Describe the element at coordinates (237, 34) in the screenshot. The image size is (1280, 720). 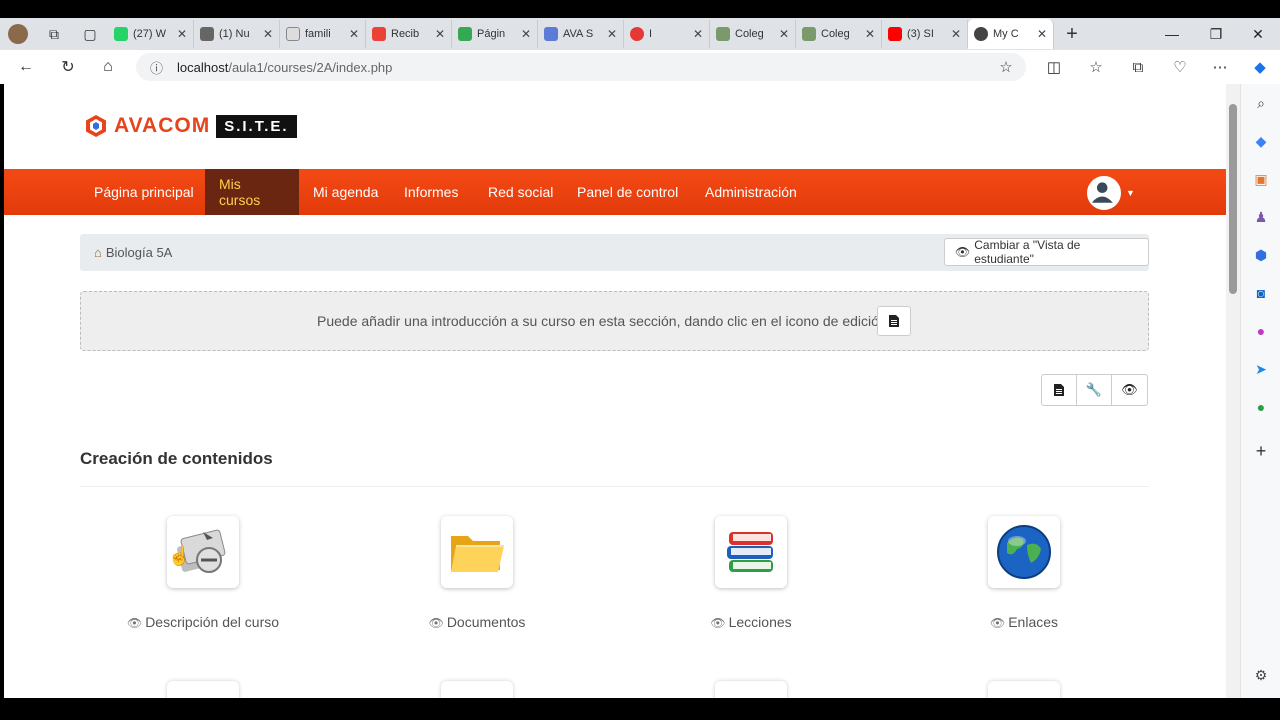
I see `browser-tab: (1) Nu ✕` at that location.